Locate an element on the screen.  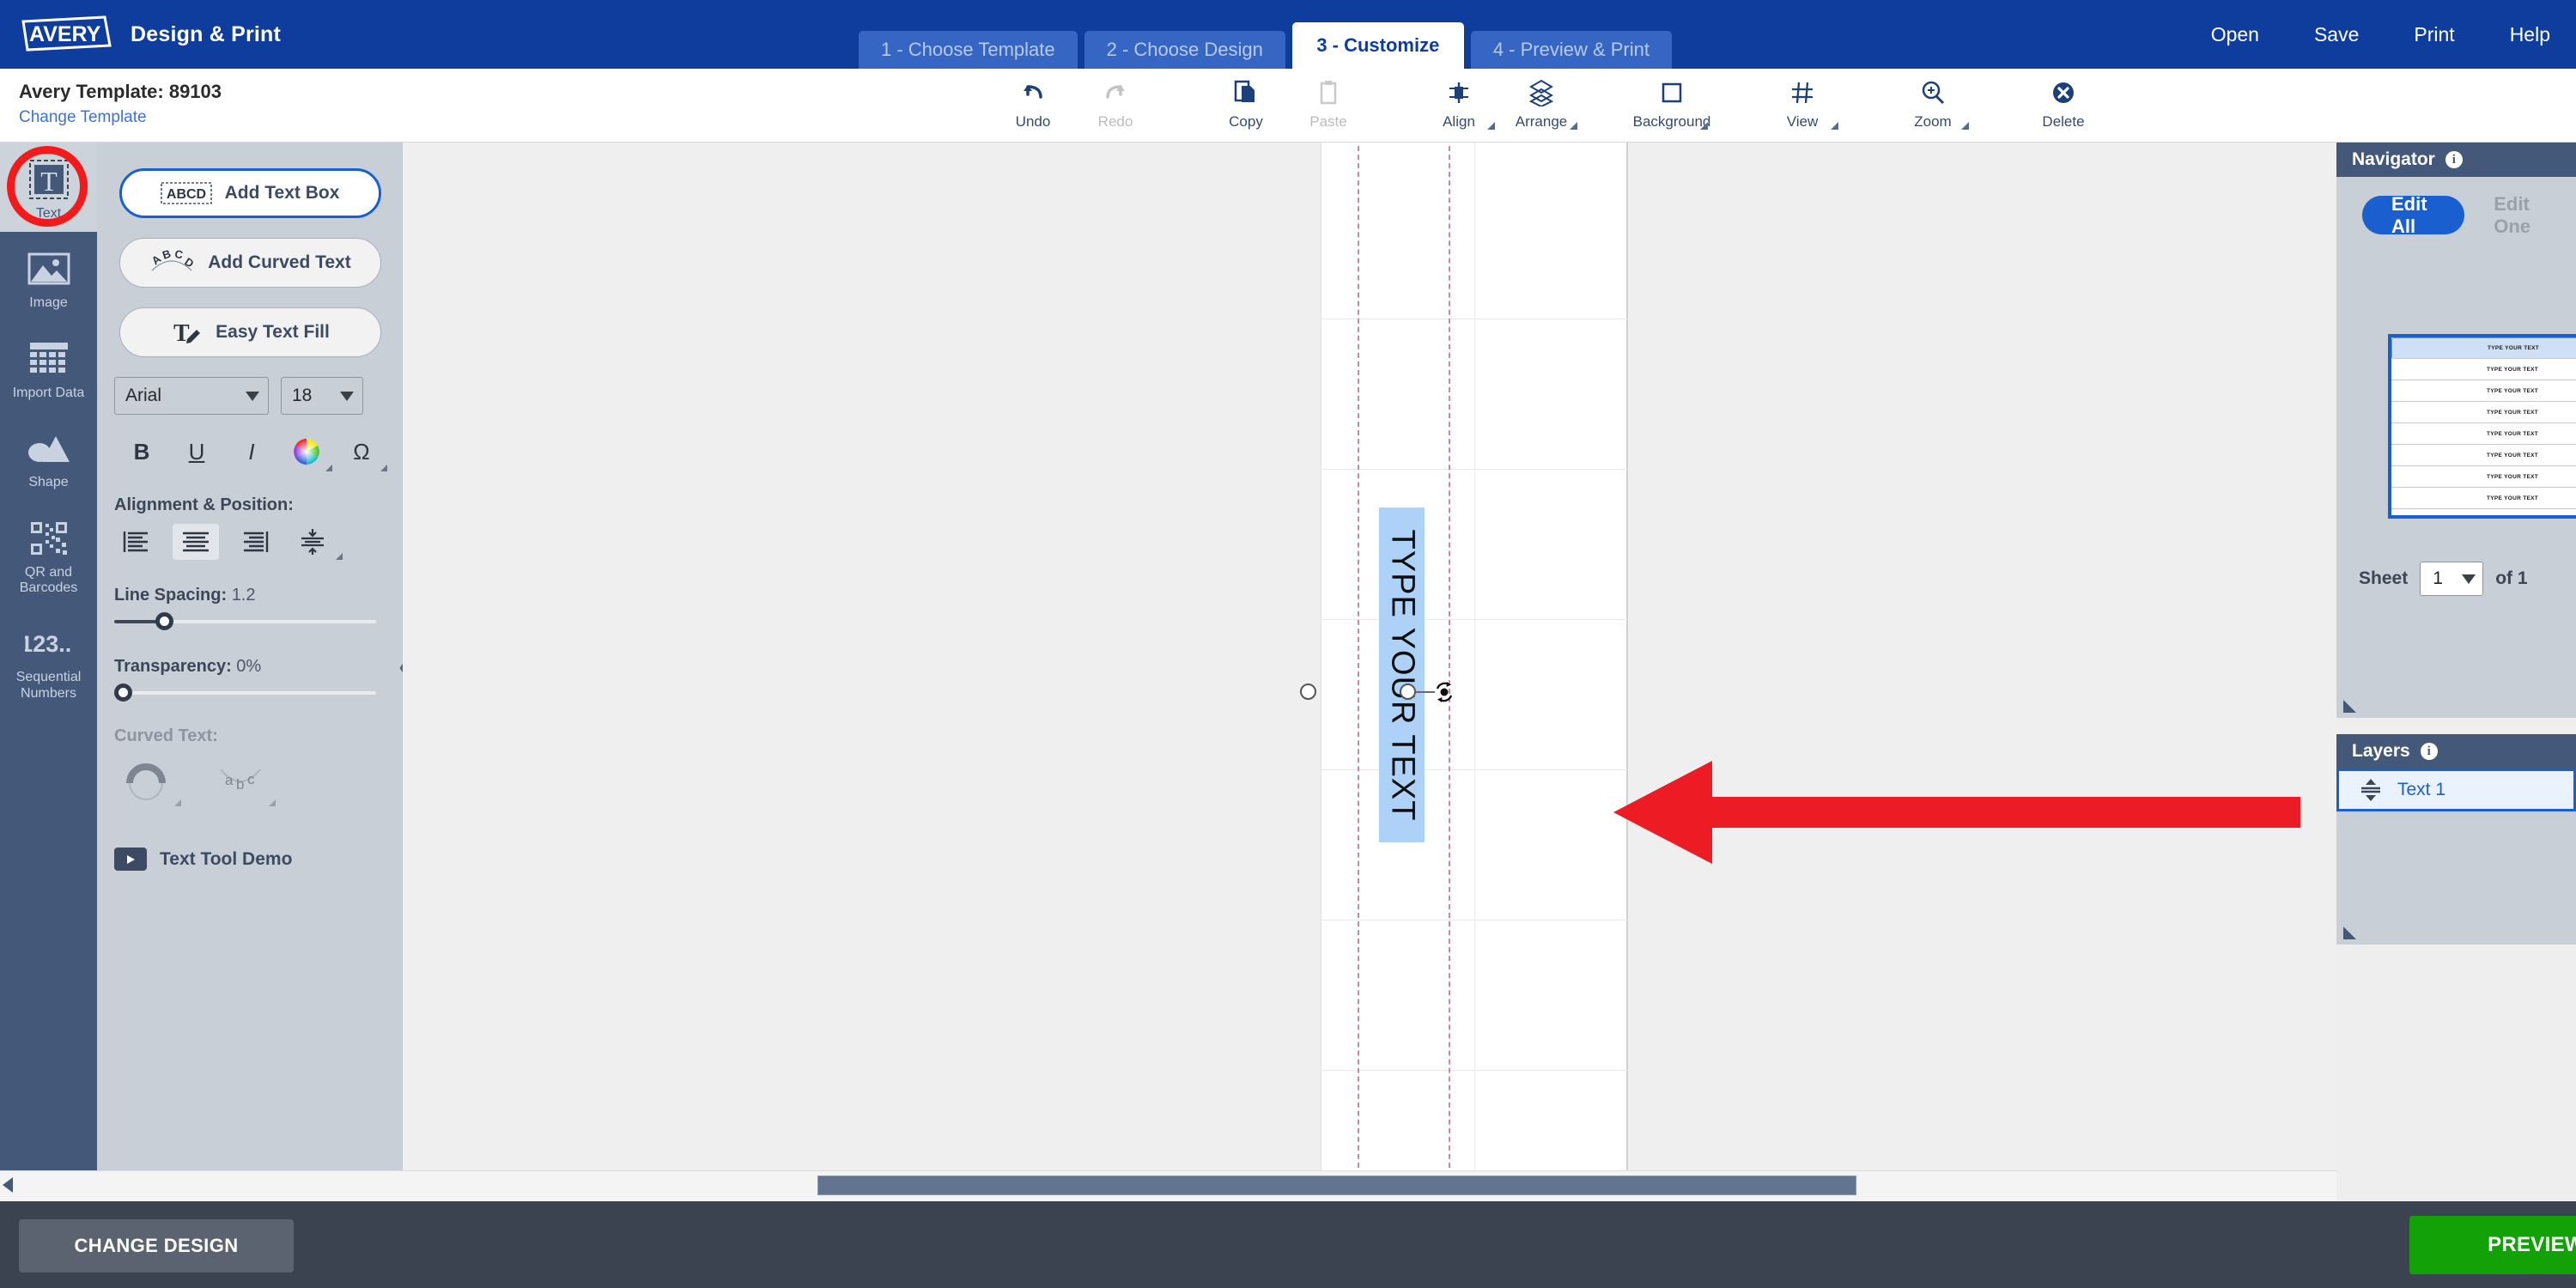
sidebar-item-import-data-label: Import Data is located at coordinates (48, 392).